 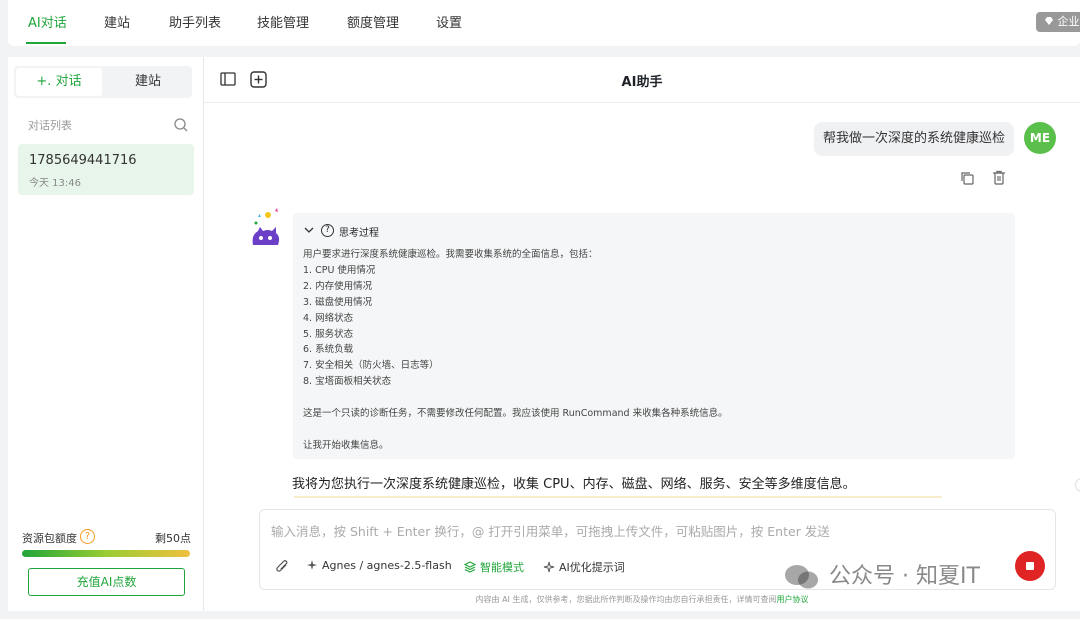 I want to click on stop-generation-button, so click(x=1030, y=566).